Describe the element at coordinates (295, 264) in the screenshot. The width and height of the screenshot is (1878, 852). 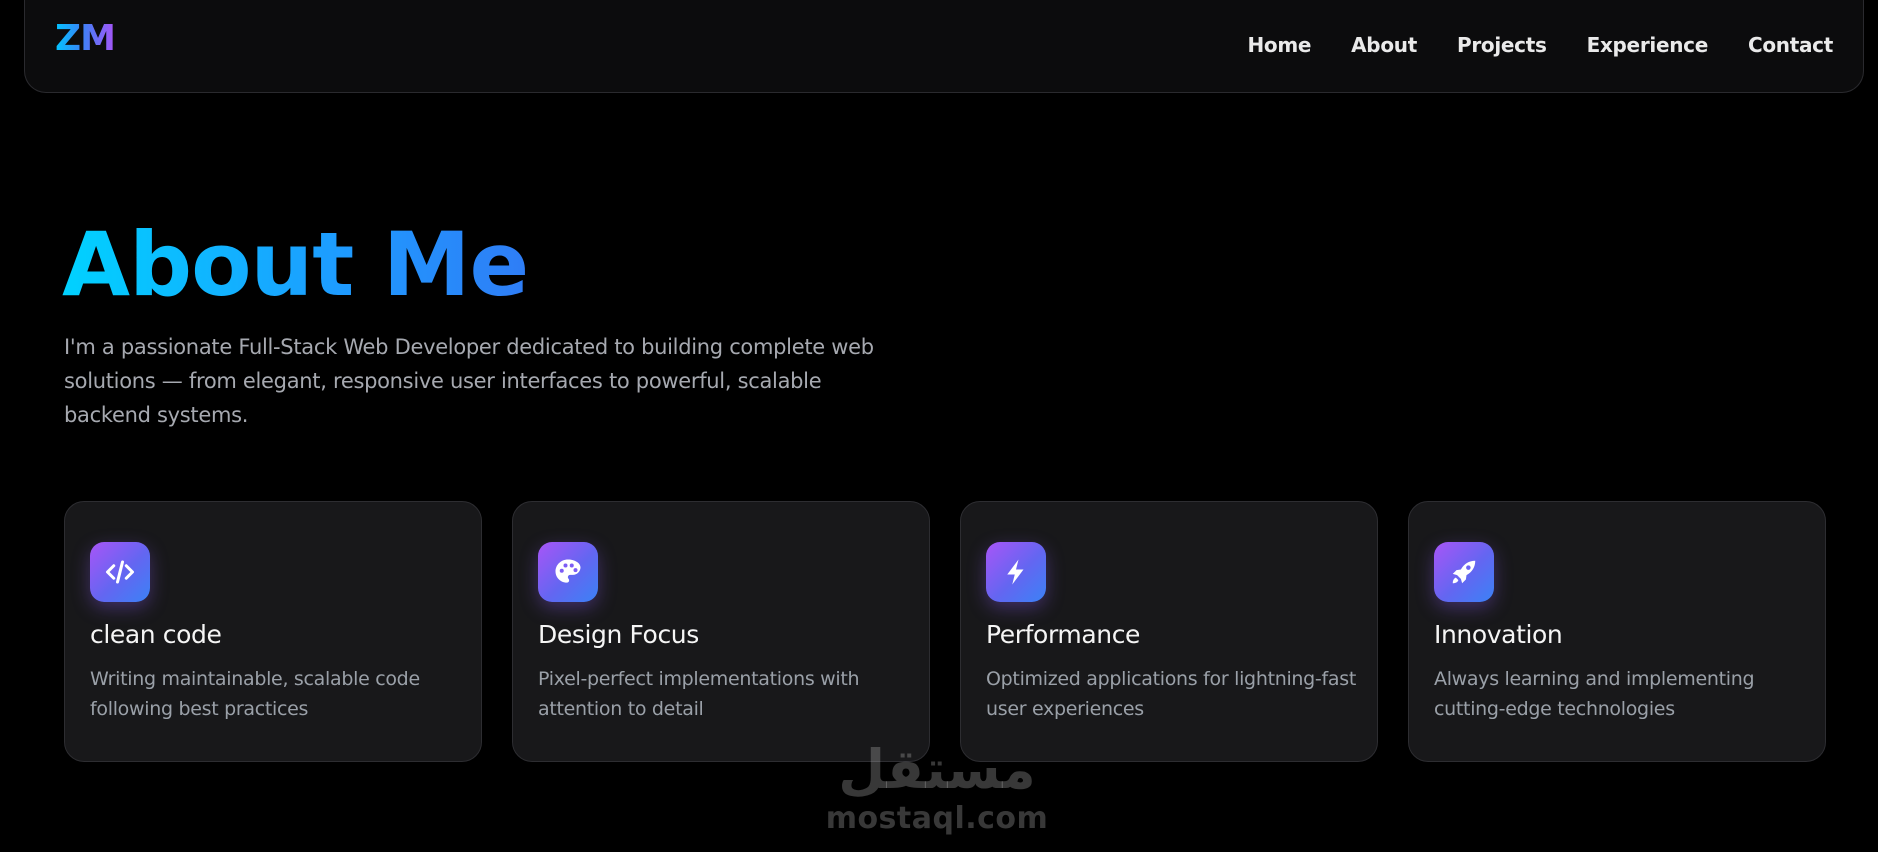
I see `about-title: About Me` at that location.